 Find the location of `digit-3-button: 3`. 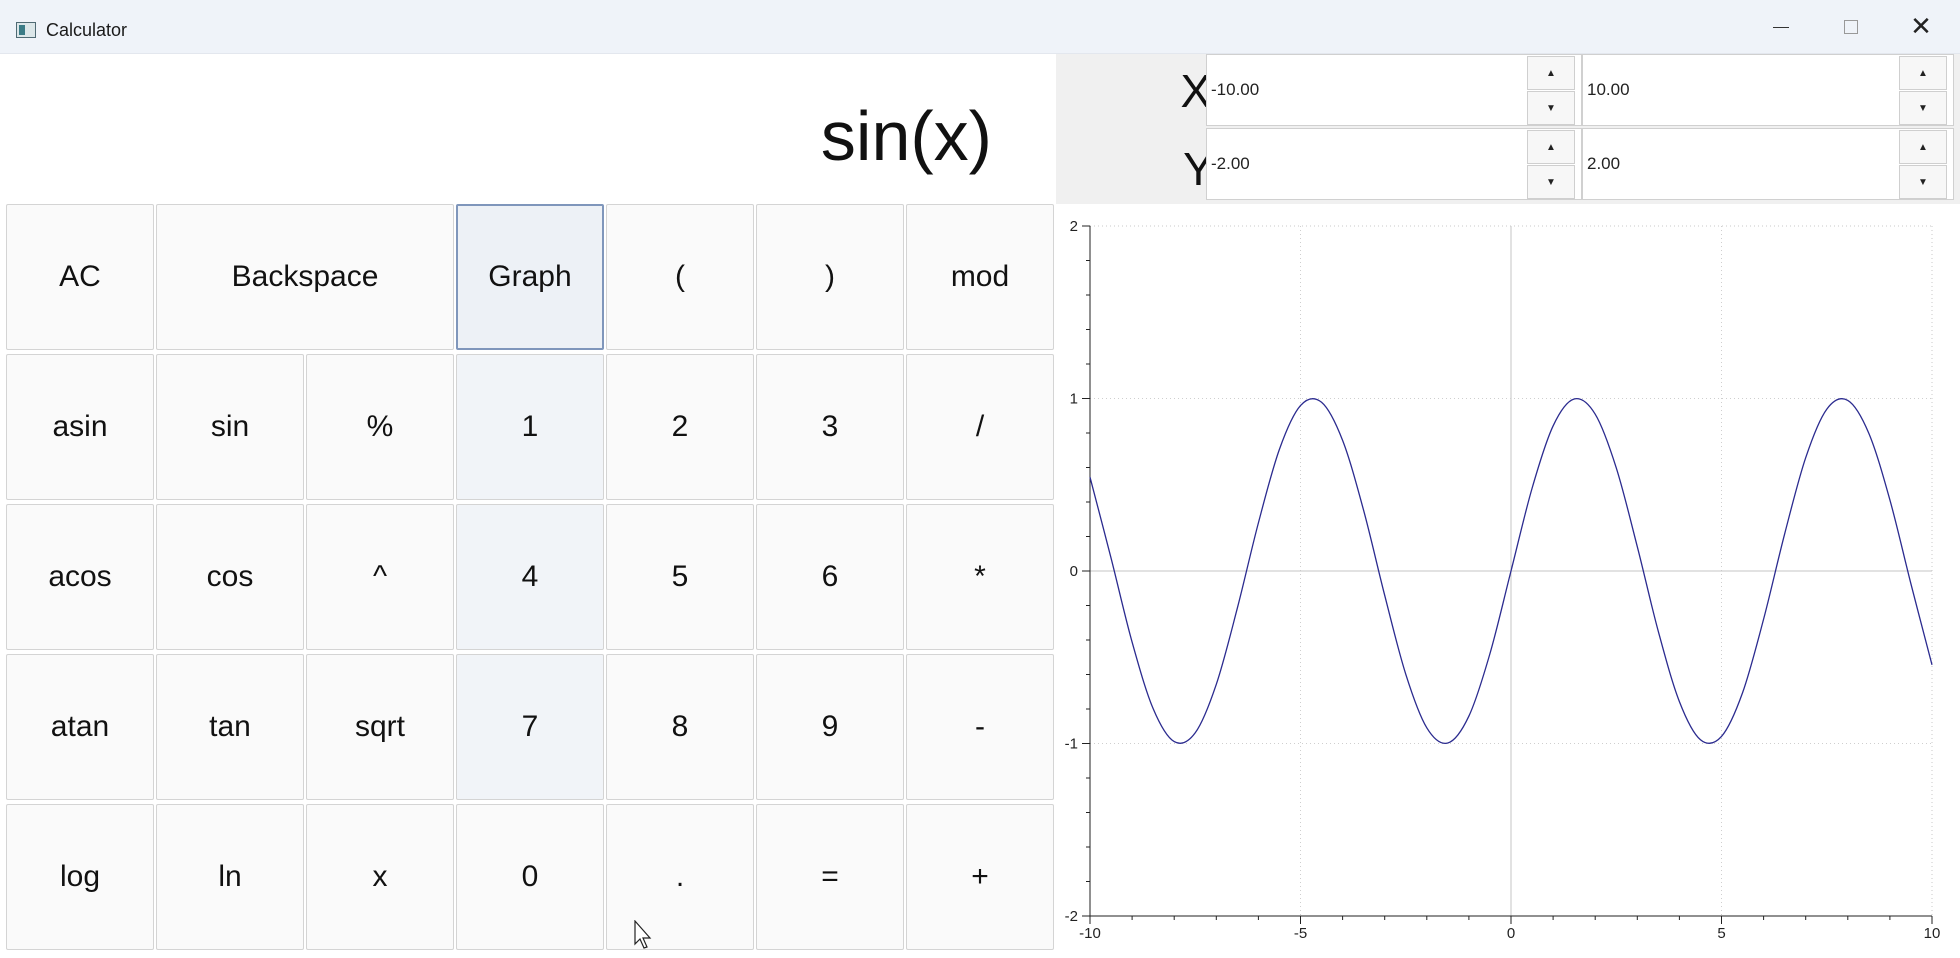

digit-3-button: 3 is located at coordinates (830, 427).